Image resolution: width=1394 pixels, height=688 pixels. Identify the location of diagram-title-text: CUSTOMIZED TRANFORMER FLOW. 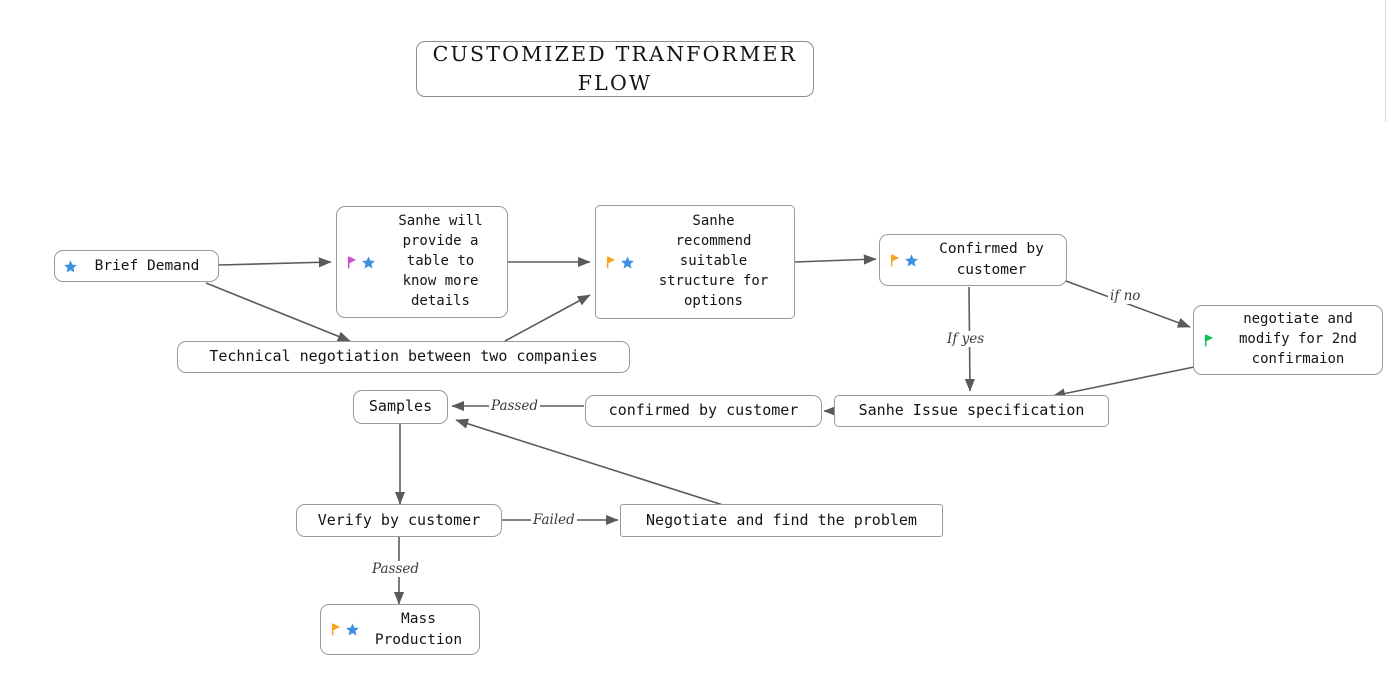
(615, 68).